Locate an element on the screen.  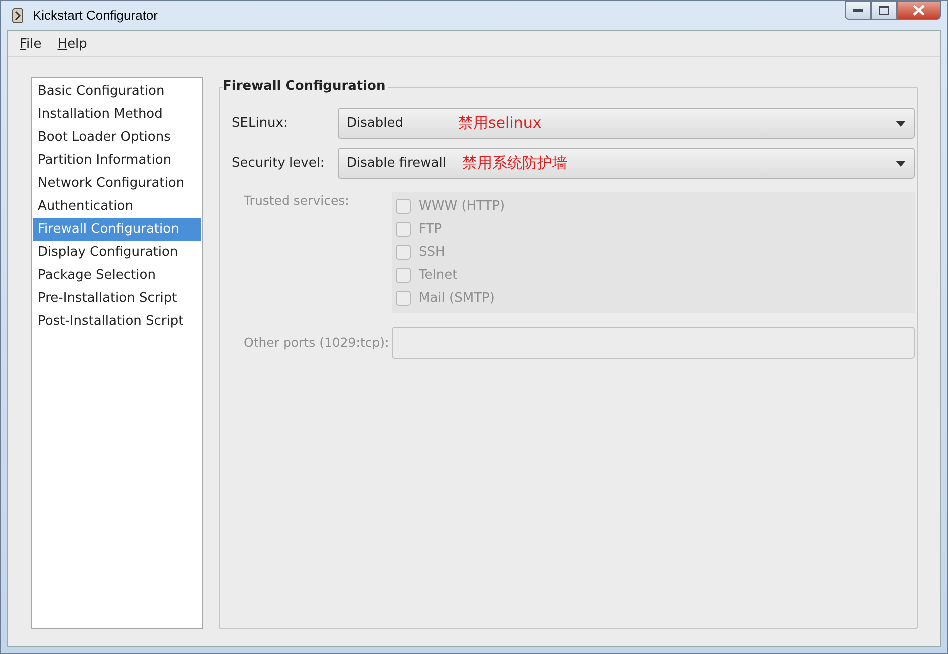
sidebar-item: Post-Installation Script is located at coordinates (117, 321).